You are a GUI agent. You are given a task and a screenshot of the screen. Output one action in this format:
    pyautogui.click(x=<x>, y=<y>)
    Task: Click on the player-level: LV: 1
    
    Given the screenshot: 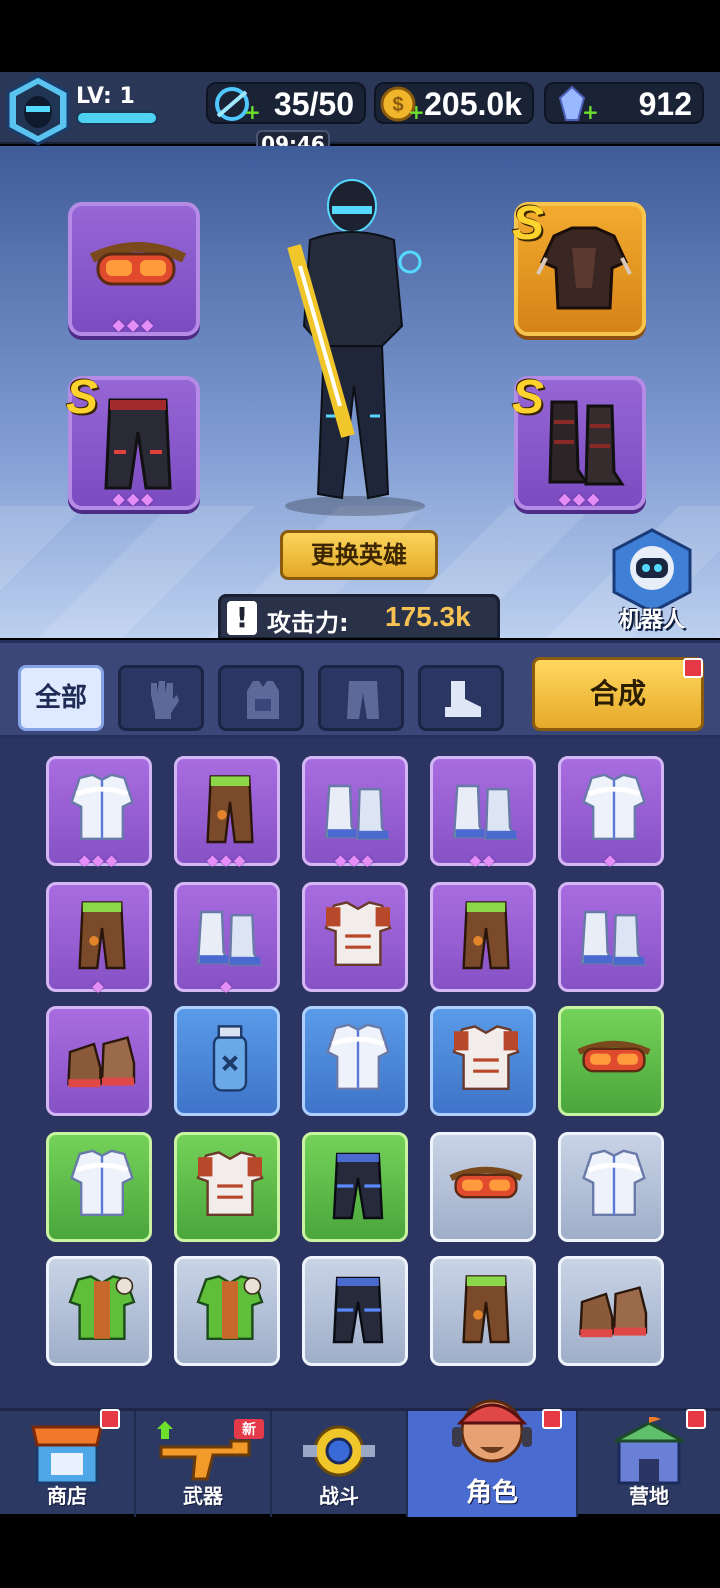 What is the action you would take?
    pyautogui.click(x=105, y=96)
    